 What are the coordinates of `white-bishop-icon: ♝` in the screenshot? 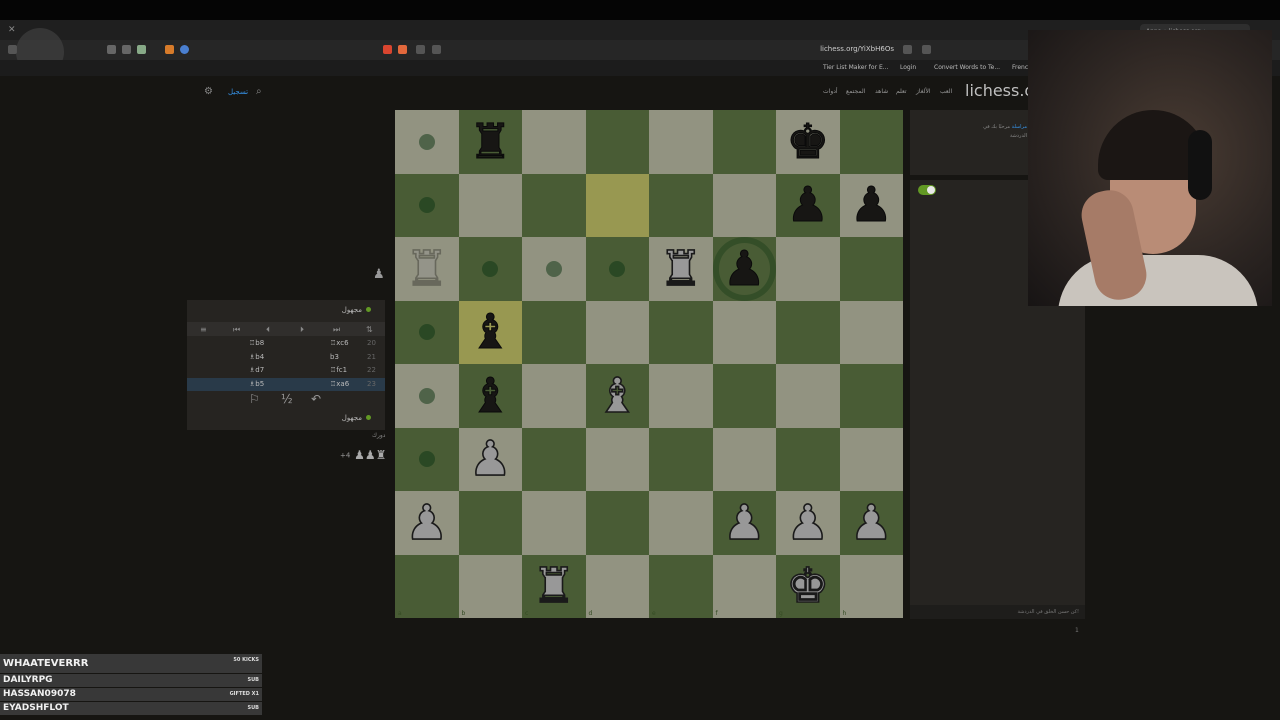 It's located at (617, 396).